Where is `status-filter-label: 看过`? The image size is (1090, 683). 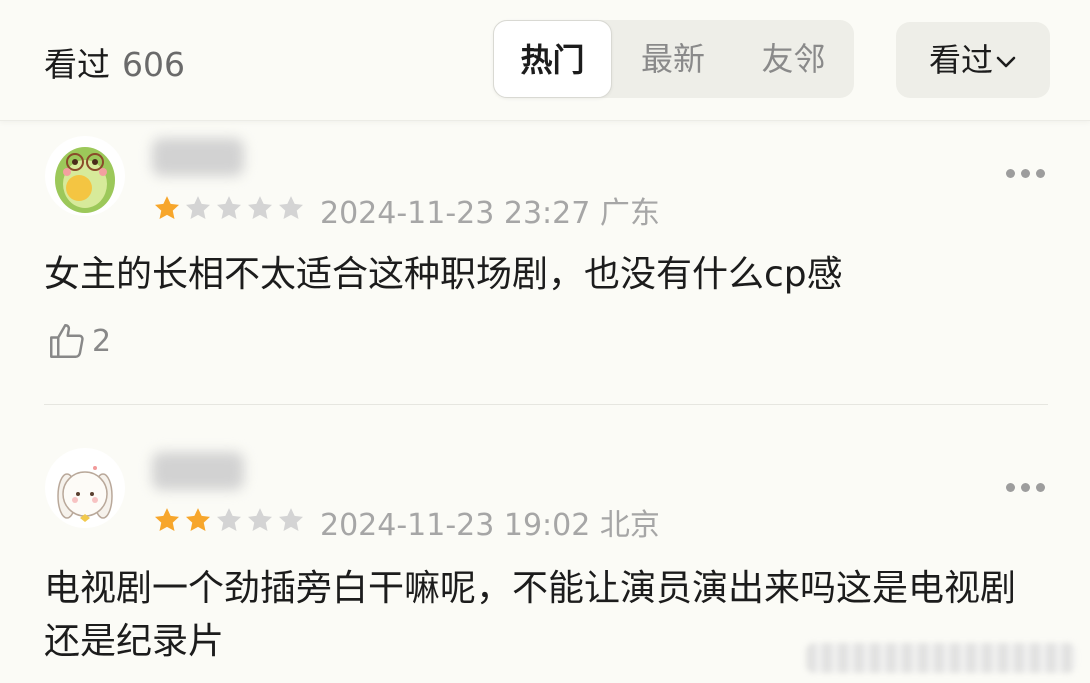 status-filter-label: 看过 is located at coordinates (960, 60).